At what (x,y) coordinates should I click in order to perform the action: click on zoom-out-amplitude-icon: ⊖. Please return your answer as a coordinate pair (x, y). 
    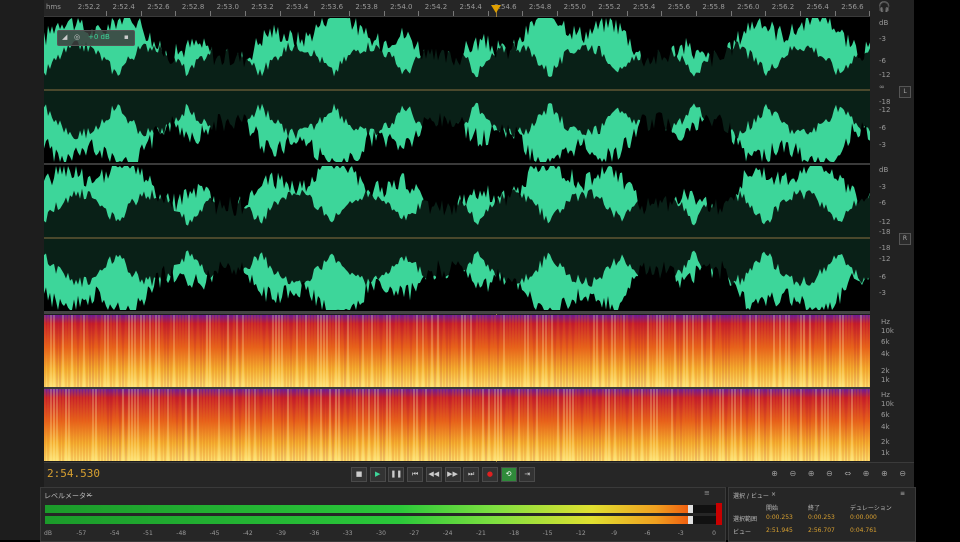
    Looking at the image, I should click on (792, 473).